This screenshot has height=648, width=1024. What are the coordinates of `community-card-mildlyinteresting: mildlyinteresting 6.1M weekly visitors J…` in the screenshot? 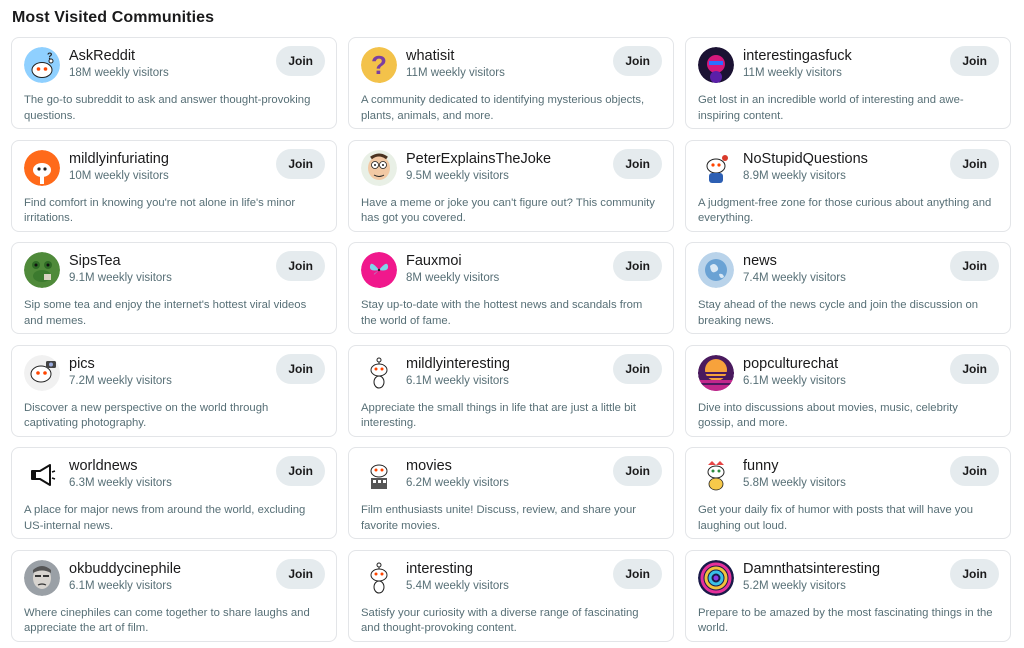 It's located at (511, 390).